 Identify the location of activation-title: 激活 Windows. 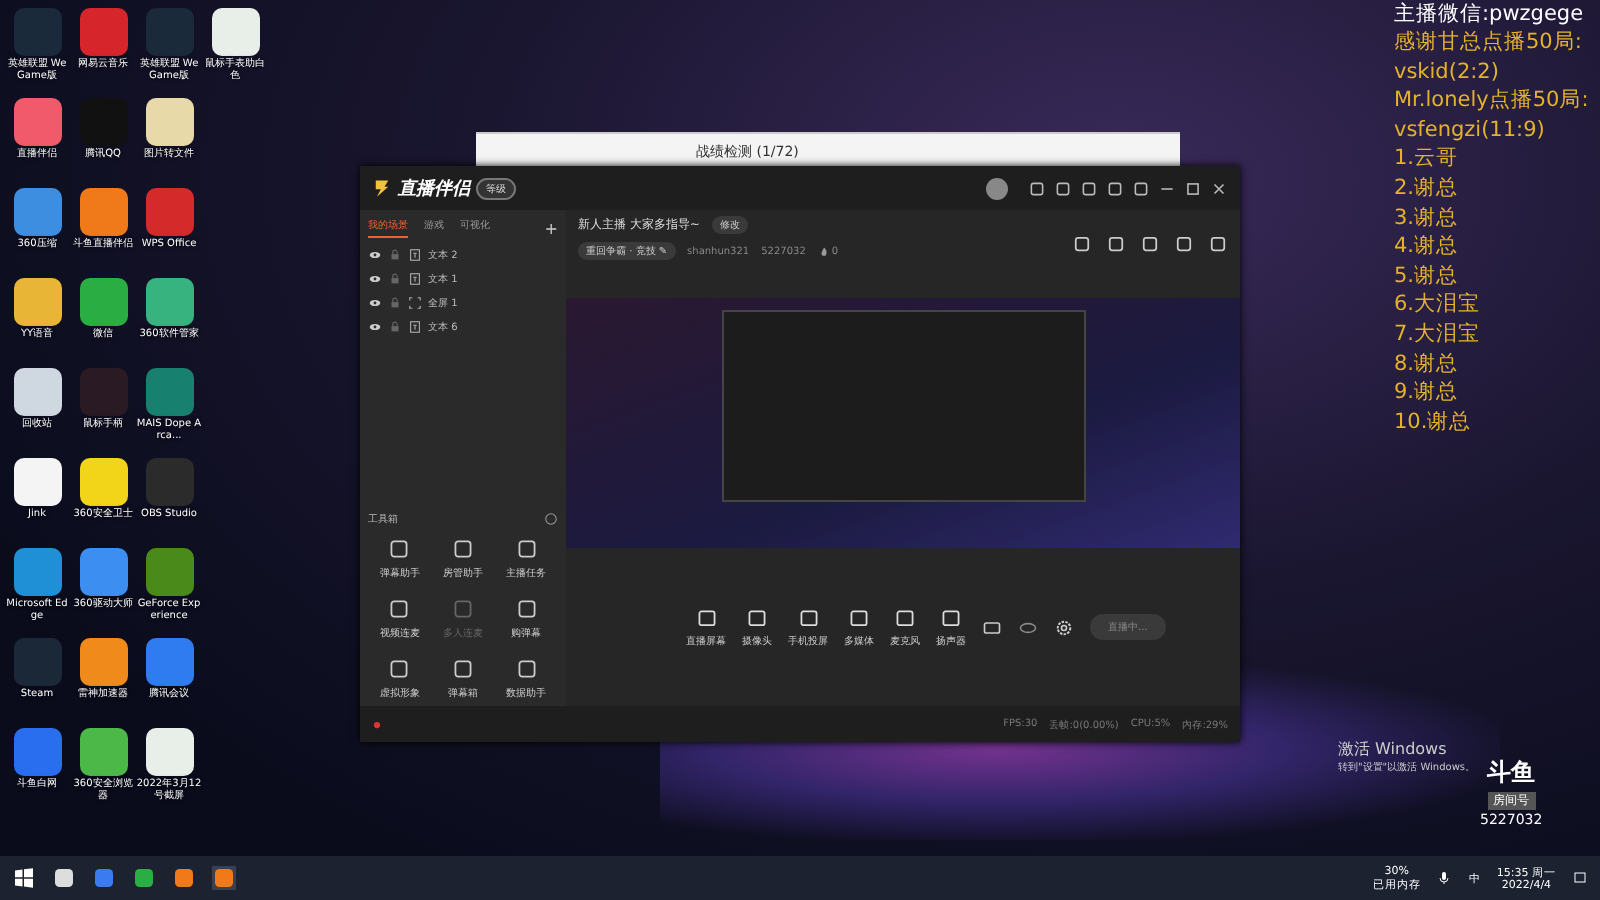
(1393, 749).